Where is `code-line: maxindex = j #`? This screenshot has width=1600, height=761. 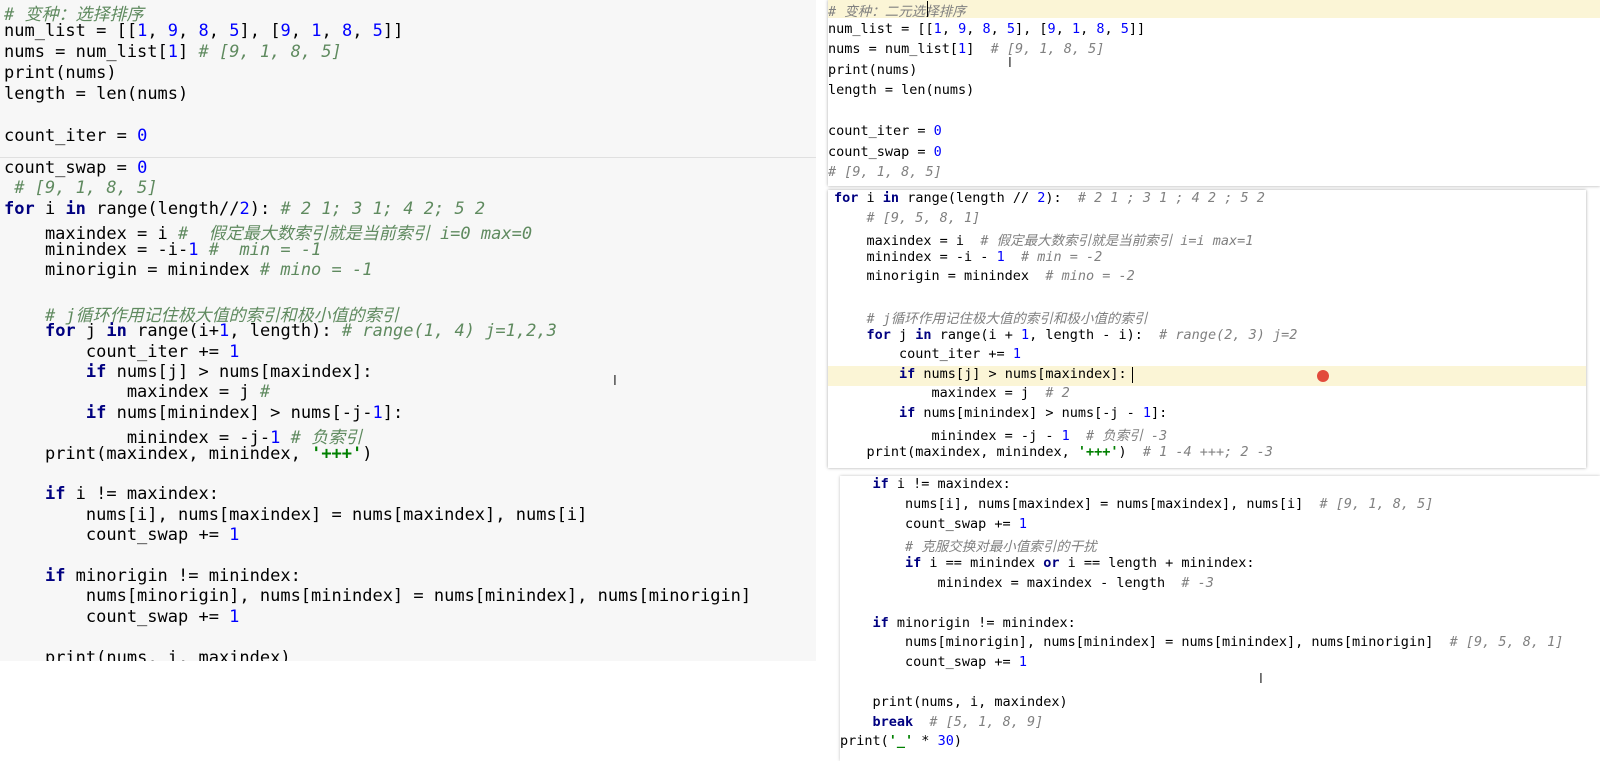 code-line: maxindex = j # is located at coordinates (137, 392).